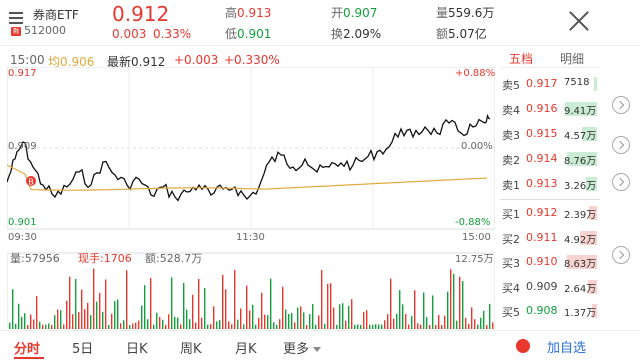 This screenshot has height=360, width=640. Describe the element at coordinates (580, 240) in the screenshot. I see `orderbook-volume: 4.92万` at that location.